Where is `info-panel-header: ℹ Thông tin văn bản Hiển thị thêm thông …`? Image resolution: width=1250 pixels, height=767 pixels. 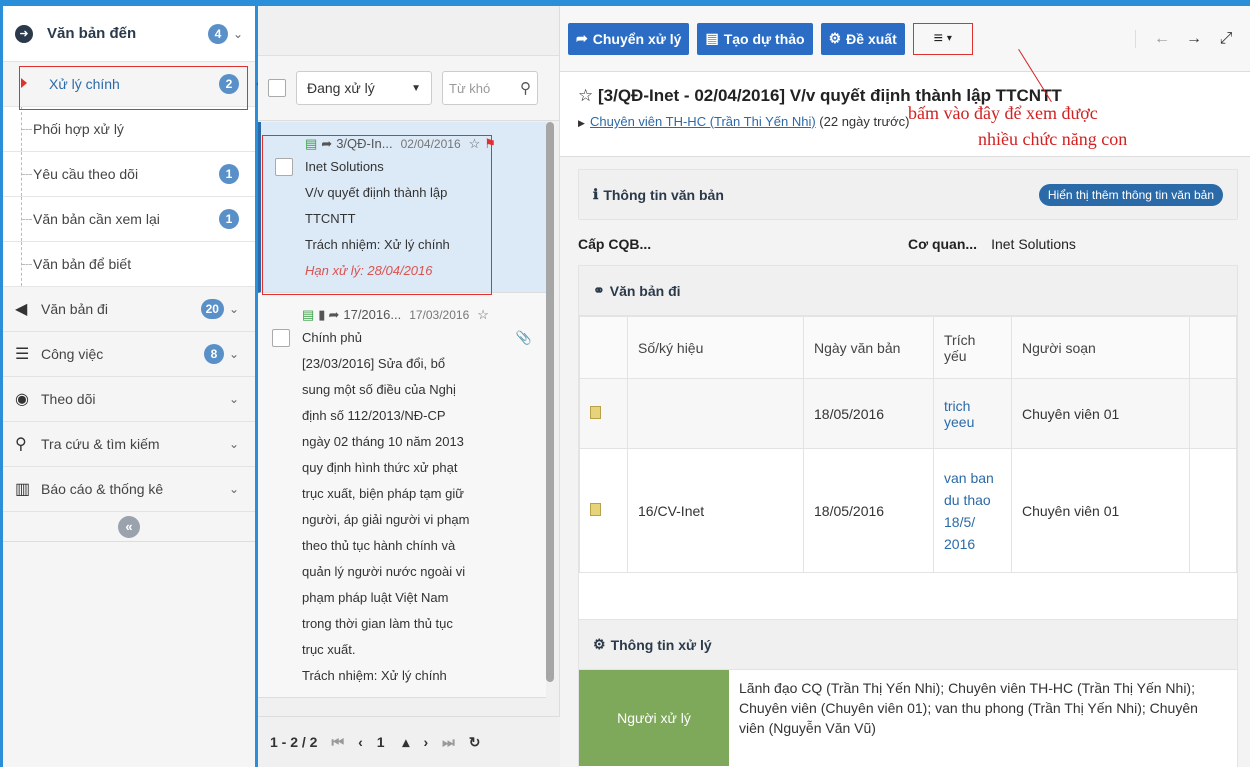
info-panel-header: ℹ Thông tin văn bản Hiển thị thêm thông … is located at coordinates (908, 195).